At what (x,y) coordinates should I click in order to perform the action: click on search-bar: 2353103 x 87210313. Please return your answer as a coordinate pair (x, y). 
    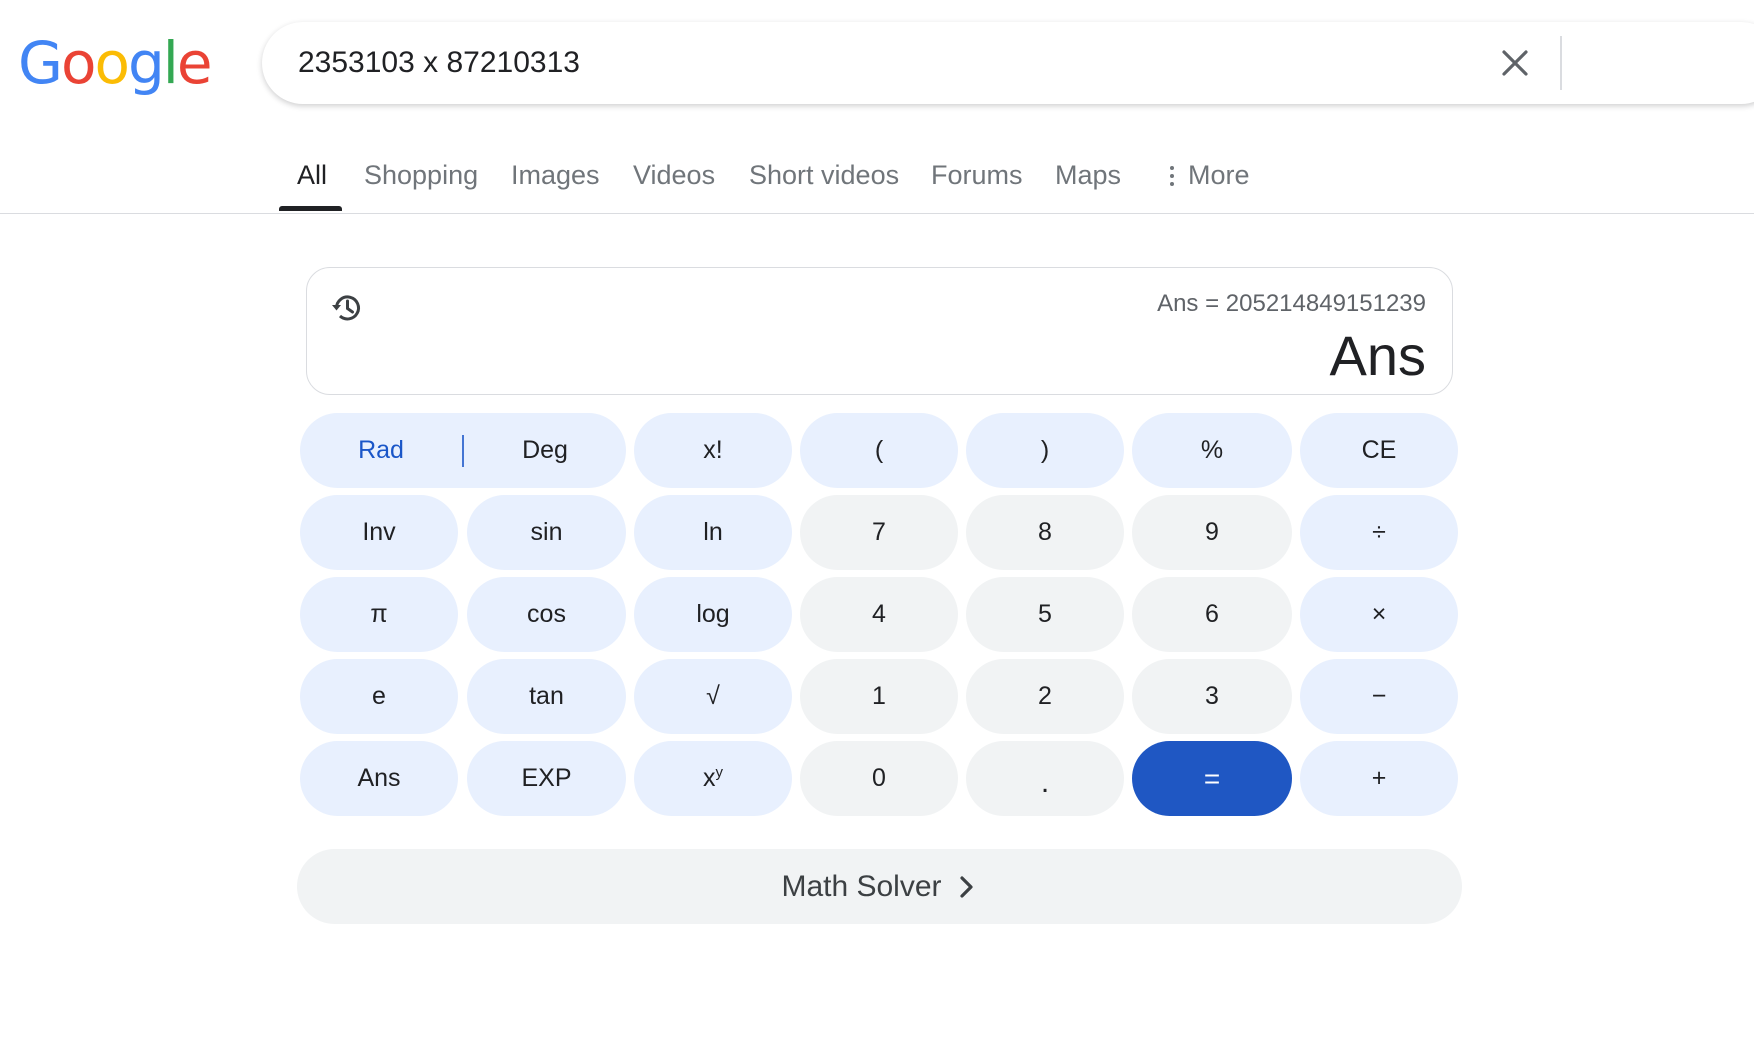
    Looking at the image, I should click on (1008, 63).